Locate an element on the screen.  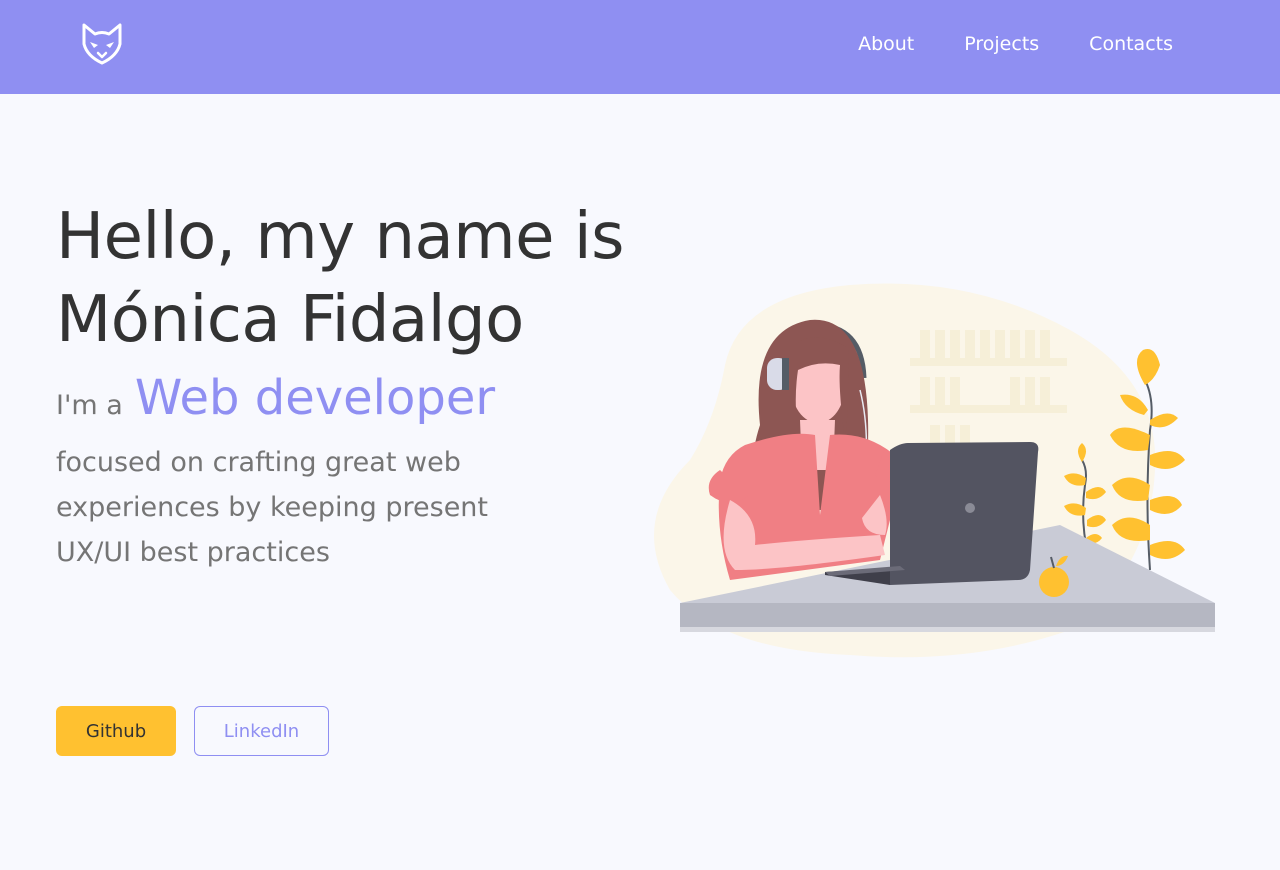
hero-title: Hello, my name is Mónica Fidalgo is located at coordinates (340, 278).